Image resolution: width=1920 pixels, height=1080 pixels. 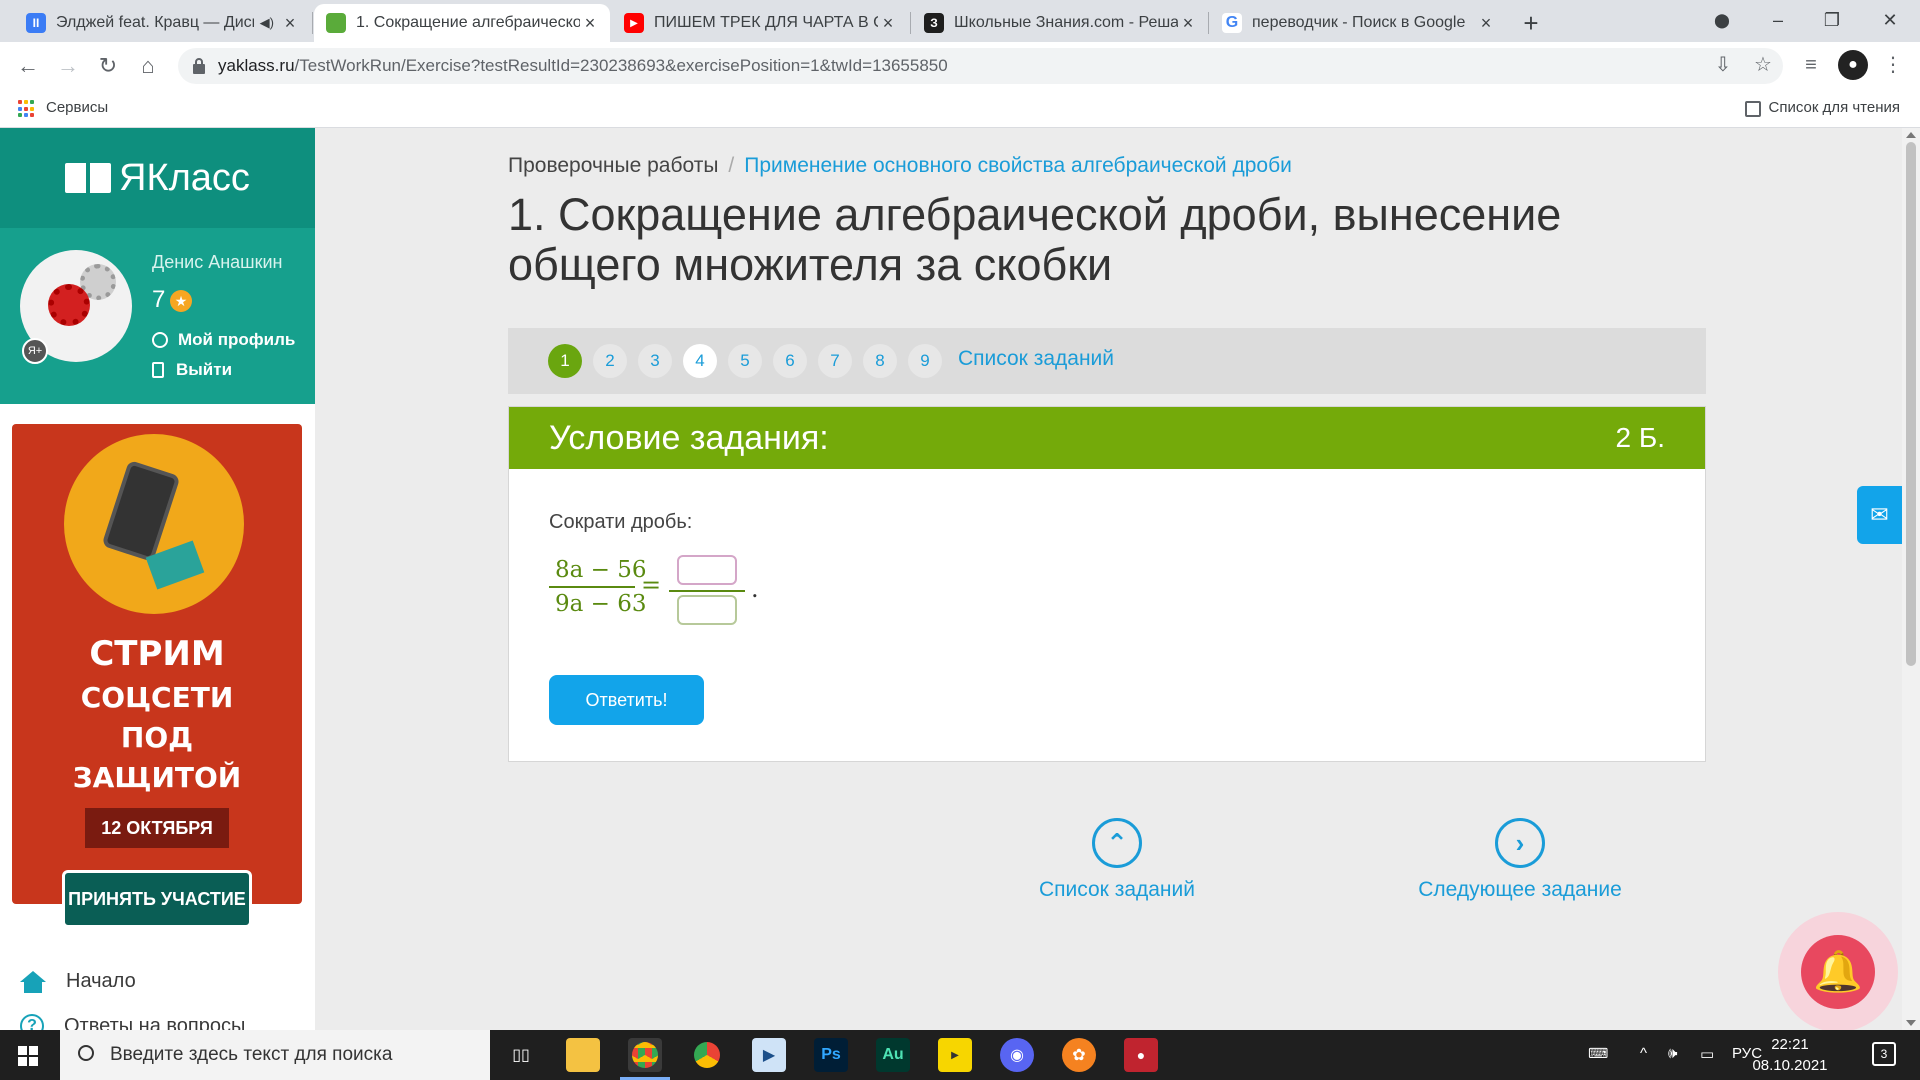 What do you see at coordinates (1017, 1055) in the screenshot?
I see `discord-icon: ◉` at bounding box center [1017, 1055].